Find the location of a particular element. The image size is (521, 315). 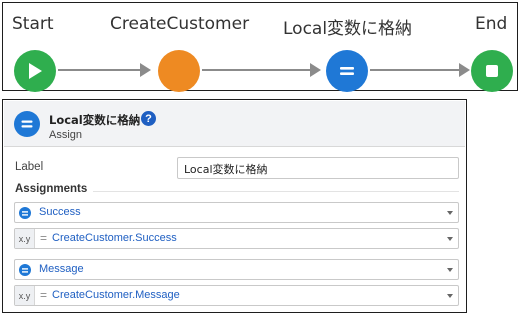

section-divider is located at coordinates (276, 191).